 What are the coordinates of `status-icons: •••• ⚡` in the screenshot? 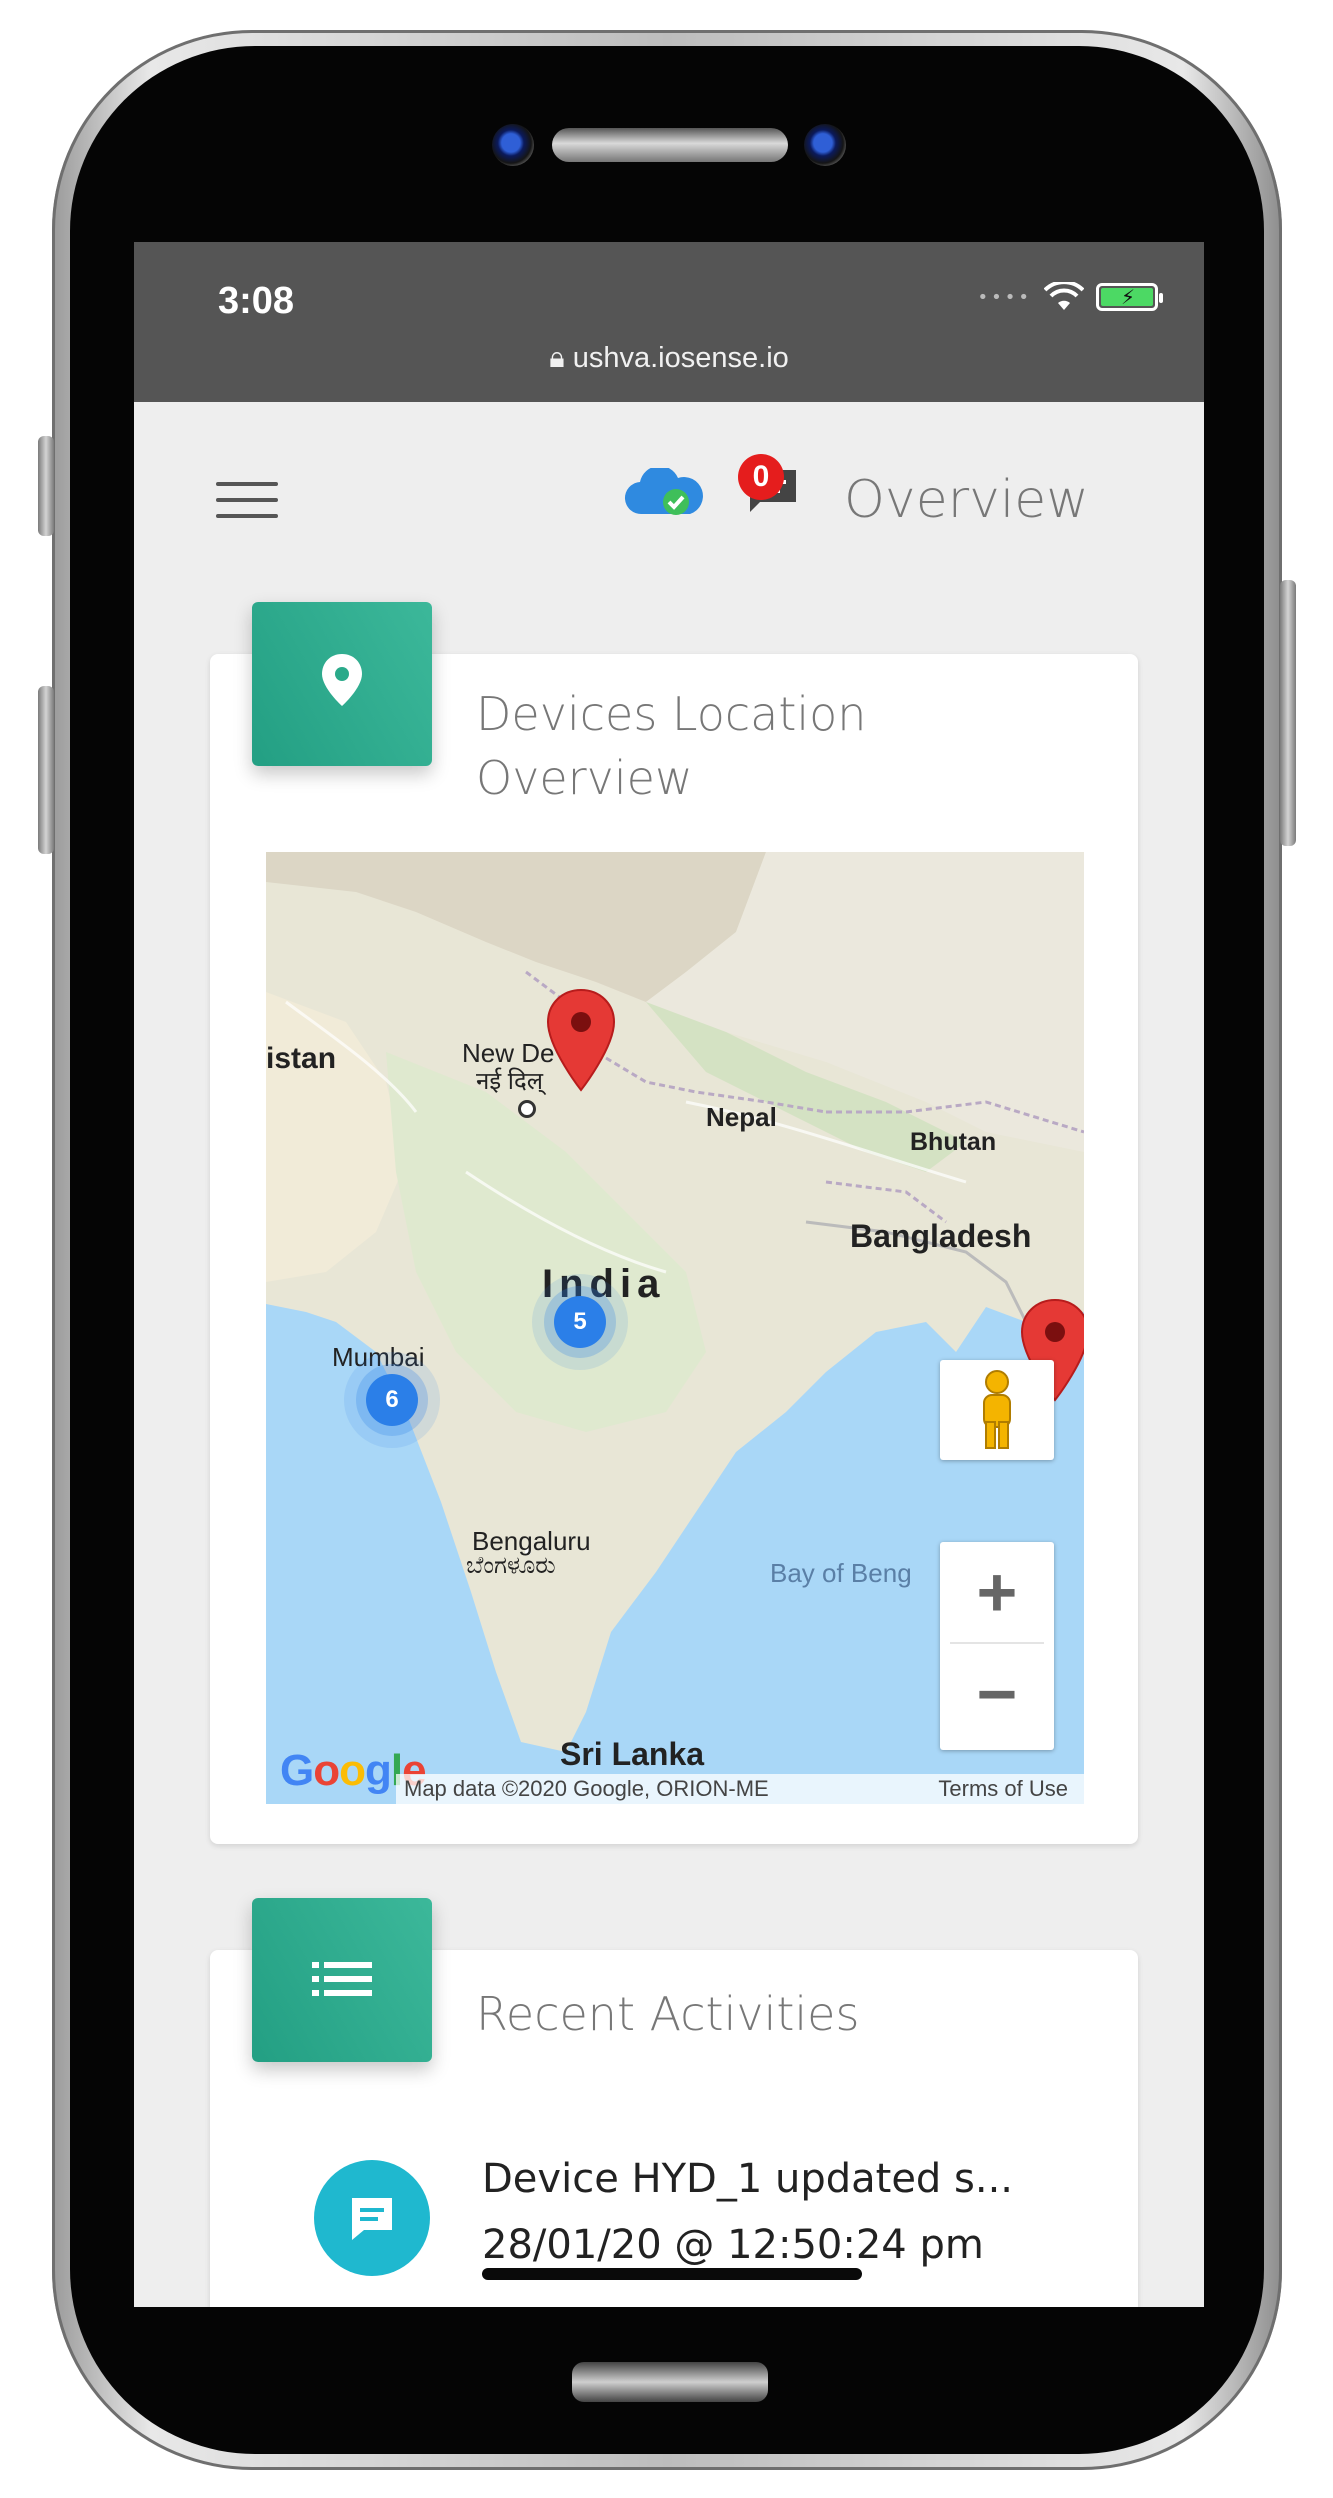 It's located at (1070, 297).